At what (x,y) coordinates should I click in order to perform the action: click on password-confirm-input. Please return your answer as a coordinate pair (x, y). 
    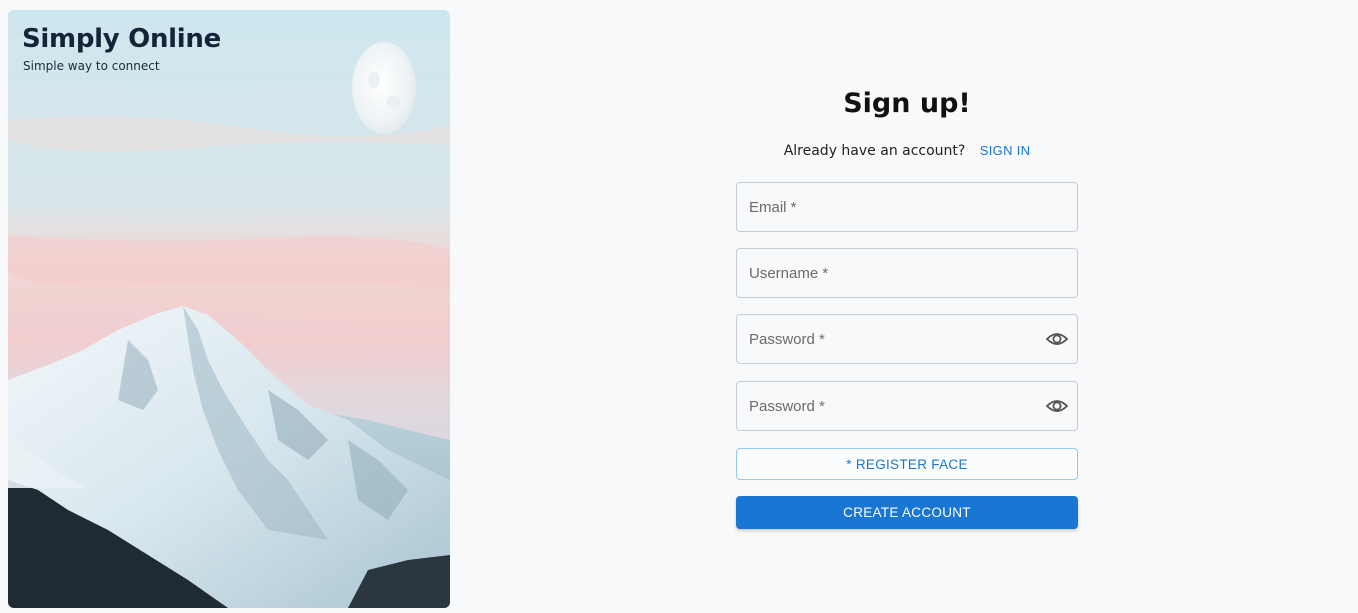
    Looking at the image, I should click on (907, 406).